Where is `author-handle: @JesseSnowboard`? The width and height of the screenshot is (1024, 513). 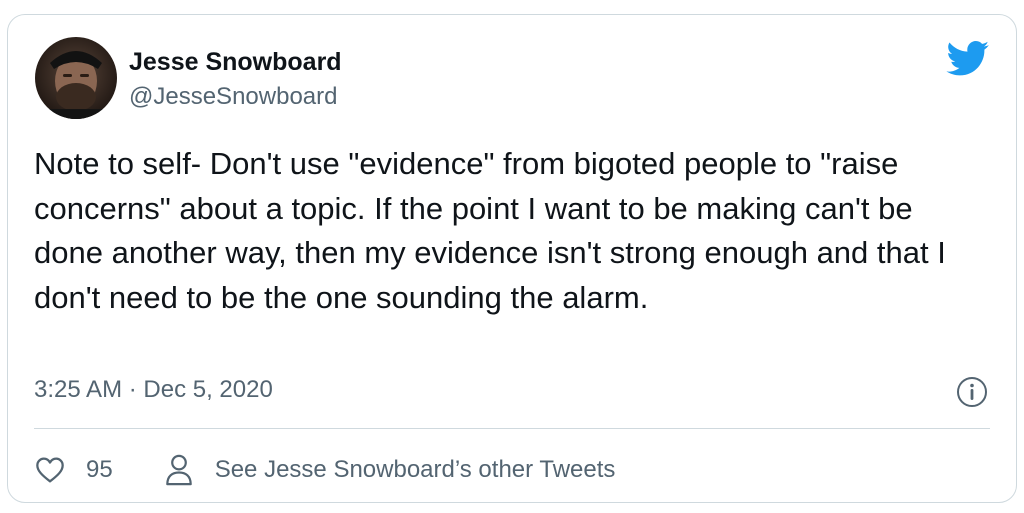 author-handle: @JesseSnowboard is located at coordinates (233, 97).